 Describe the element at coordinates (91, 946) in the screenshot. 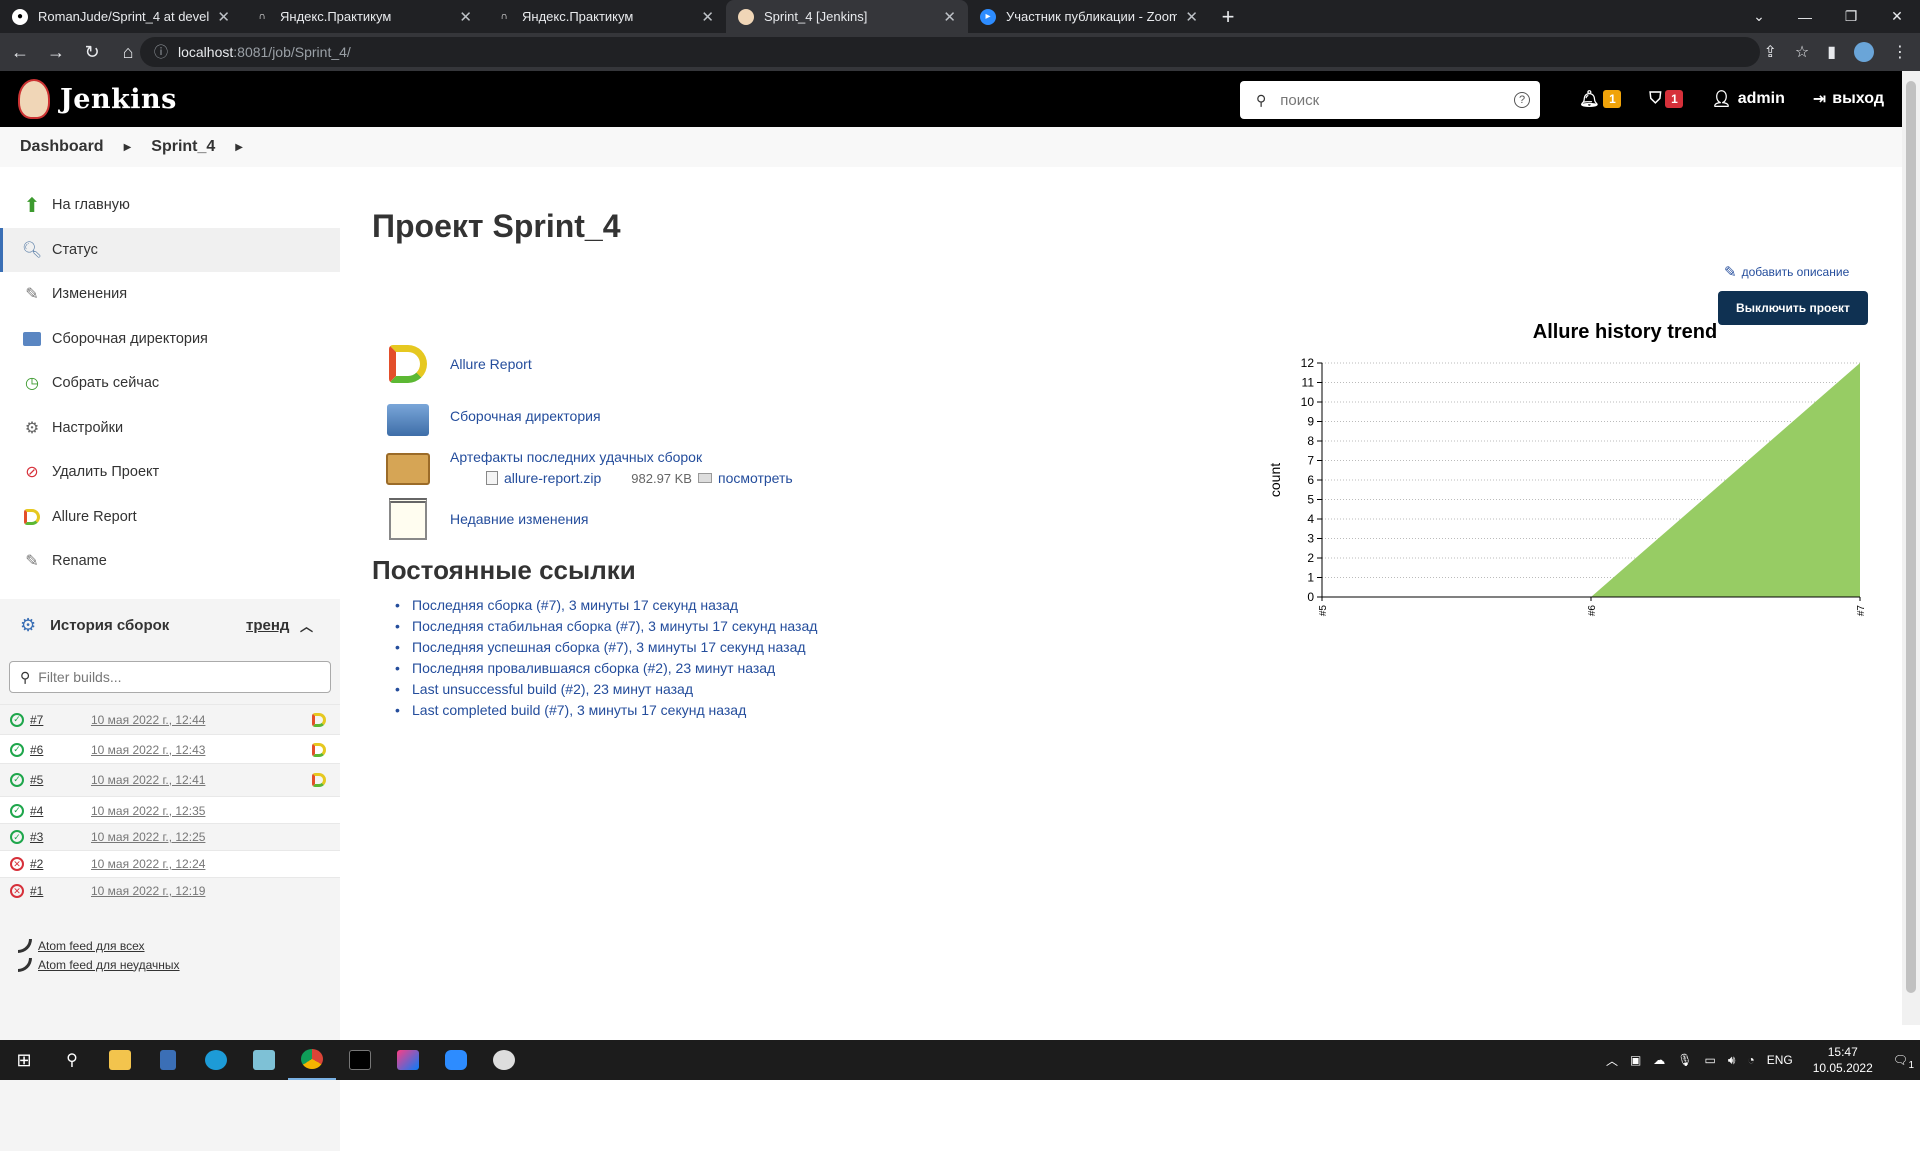

I see `feed-all-link: Atom feed для всех` at that location.